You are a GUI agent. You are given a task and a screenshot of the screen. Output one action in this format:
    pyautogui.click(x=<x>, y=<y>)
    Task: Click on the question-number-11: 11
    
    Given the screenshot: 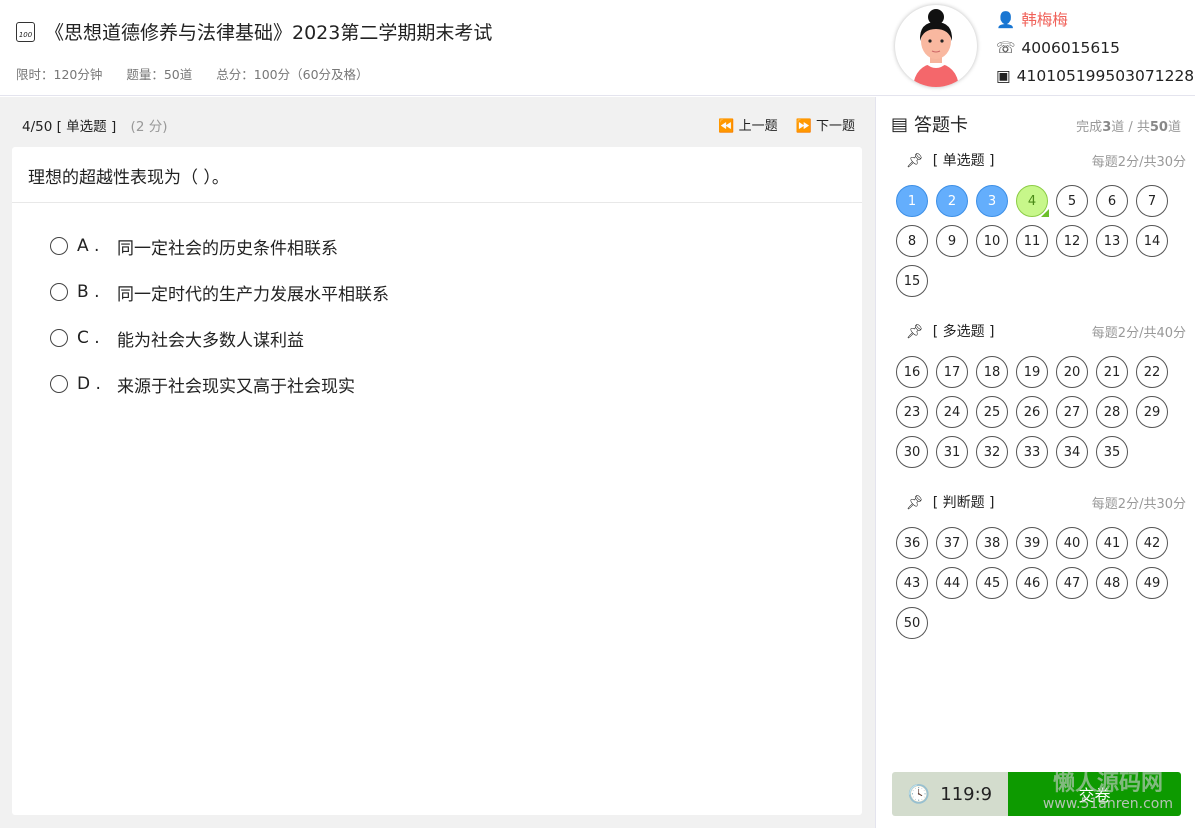 What is the action you would take?
    pyautogui.click(x=1032, y=241)
    